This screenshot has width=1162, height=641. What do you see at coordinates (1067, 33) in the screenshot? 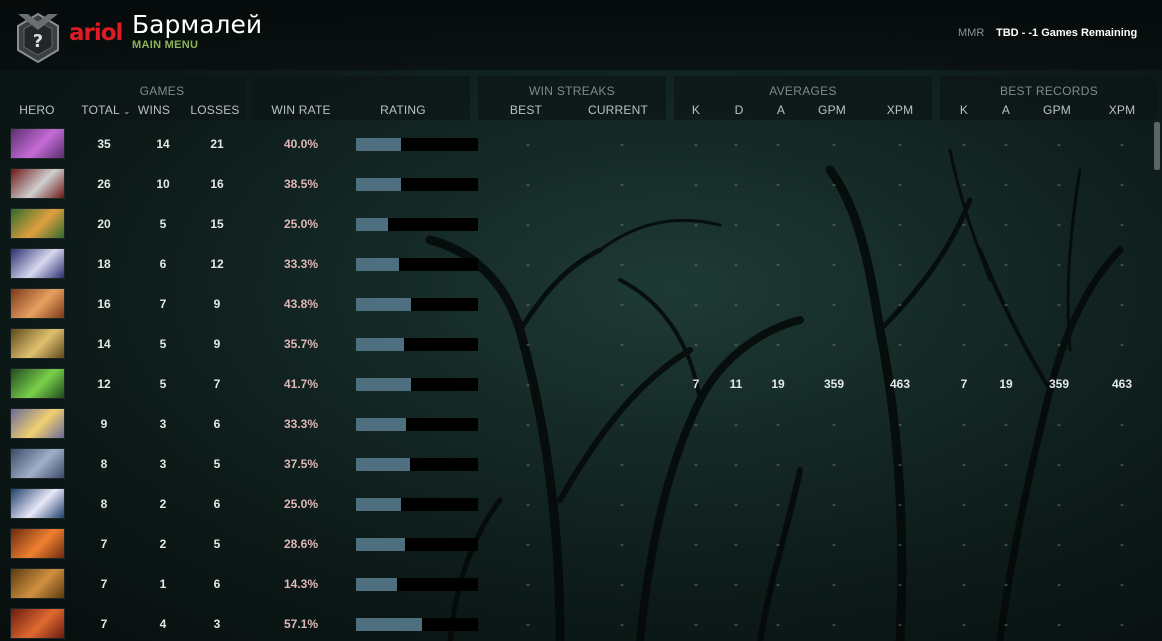
I see `mmr-value: TBD - -1 Games Remaining` at bounding box center [1067, 33].